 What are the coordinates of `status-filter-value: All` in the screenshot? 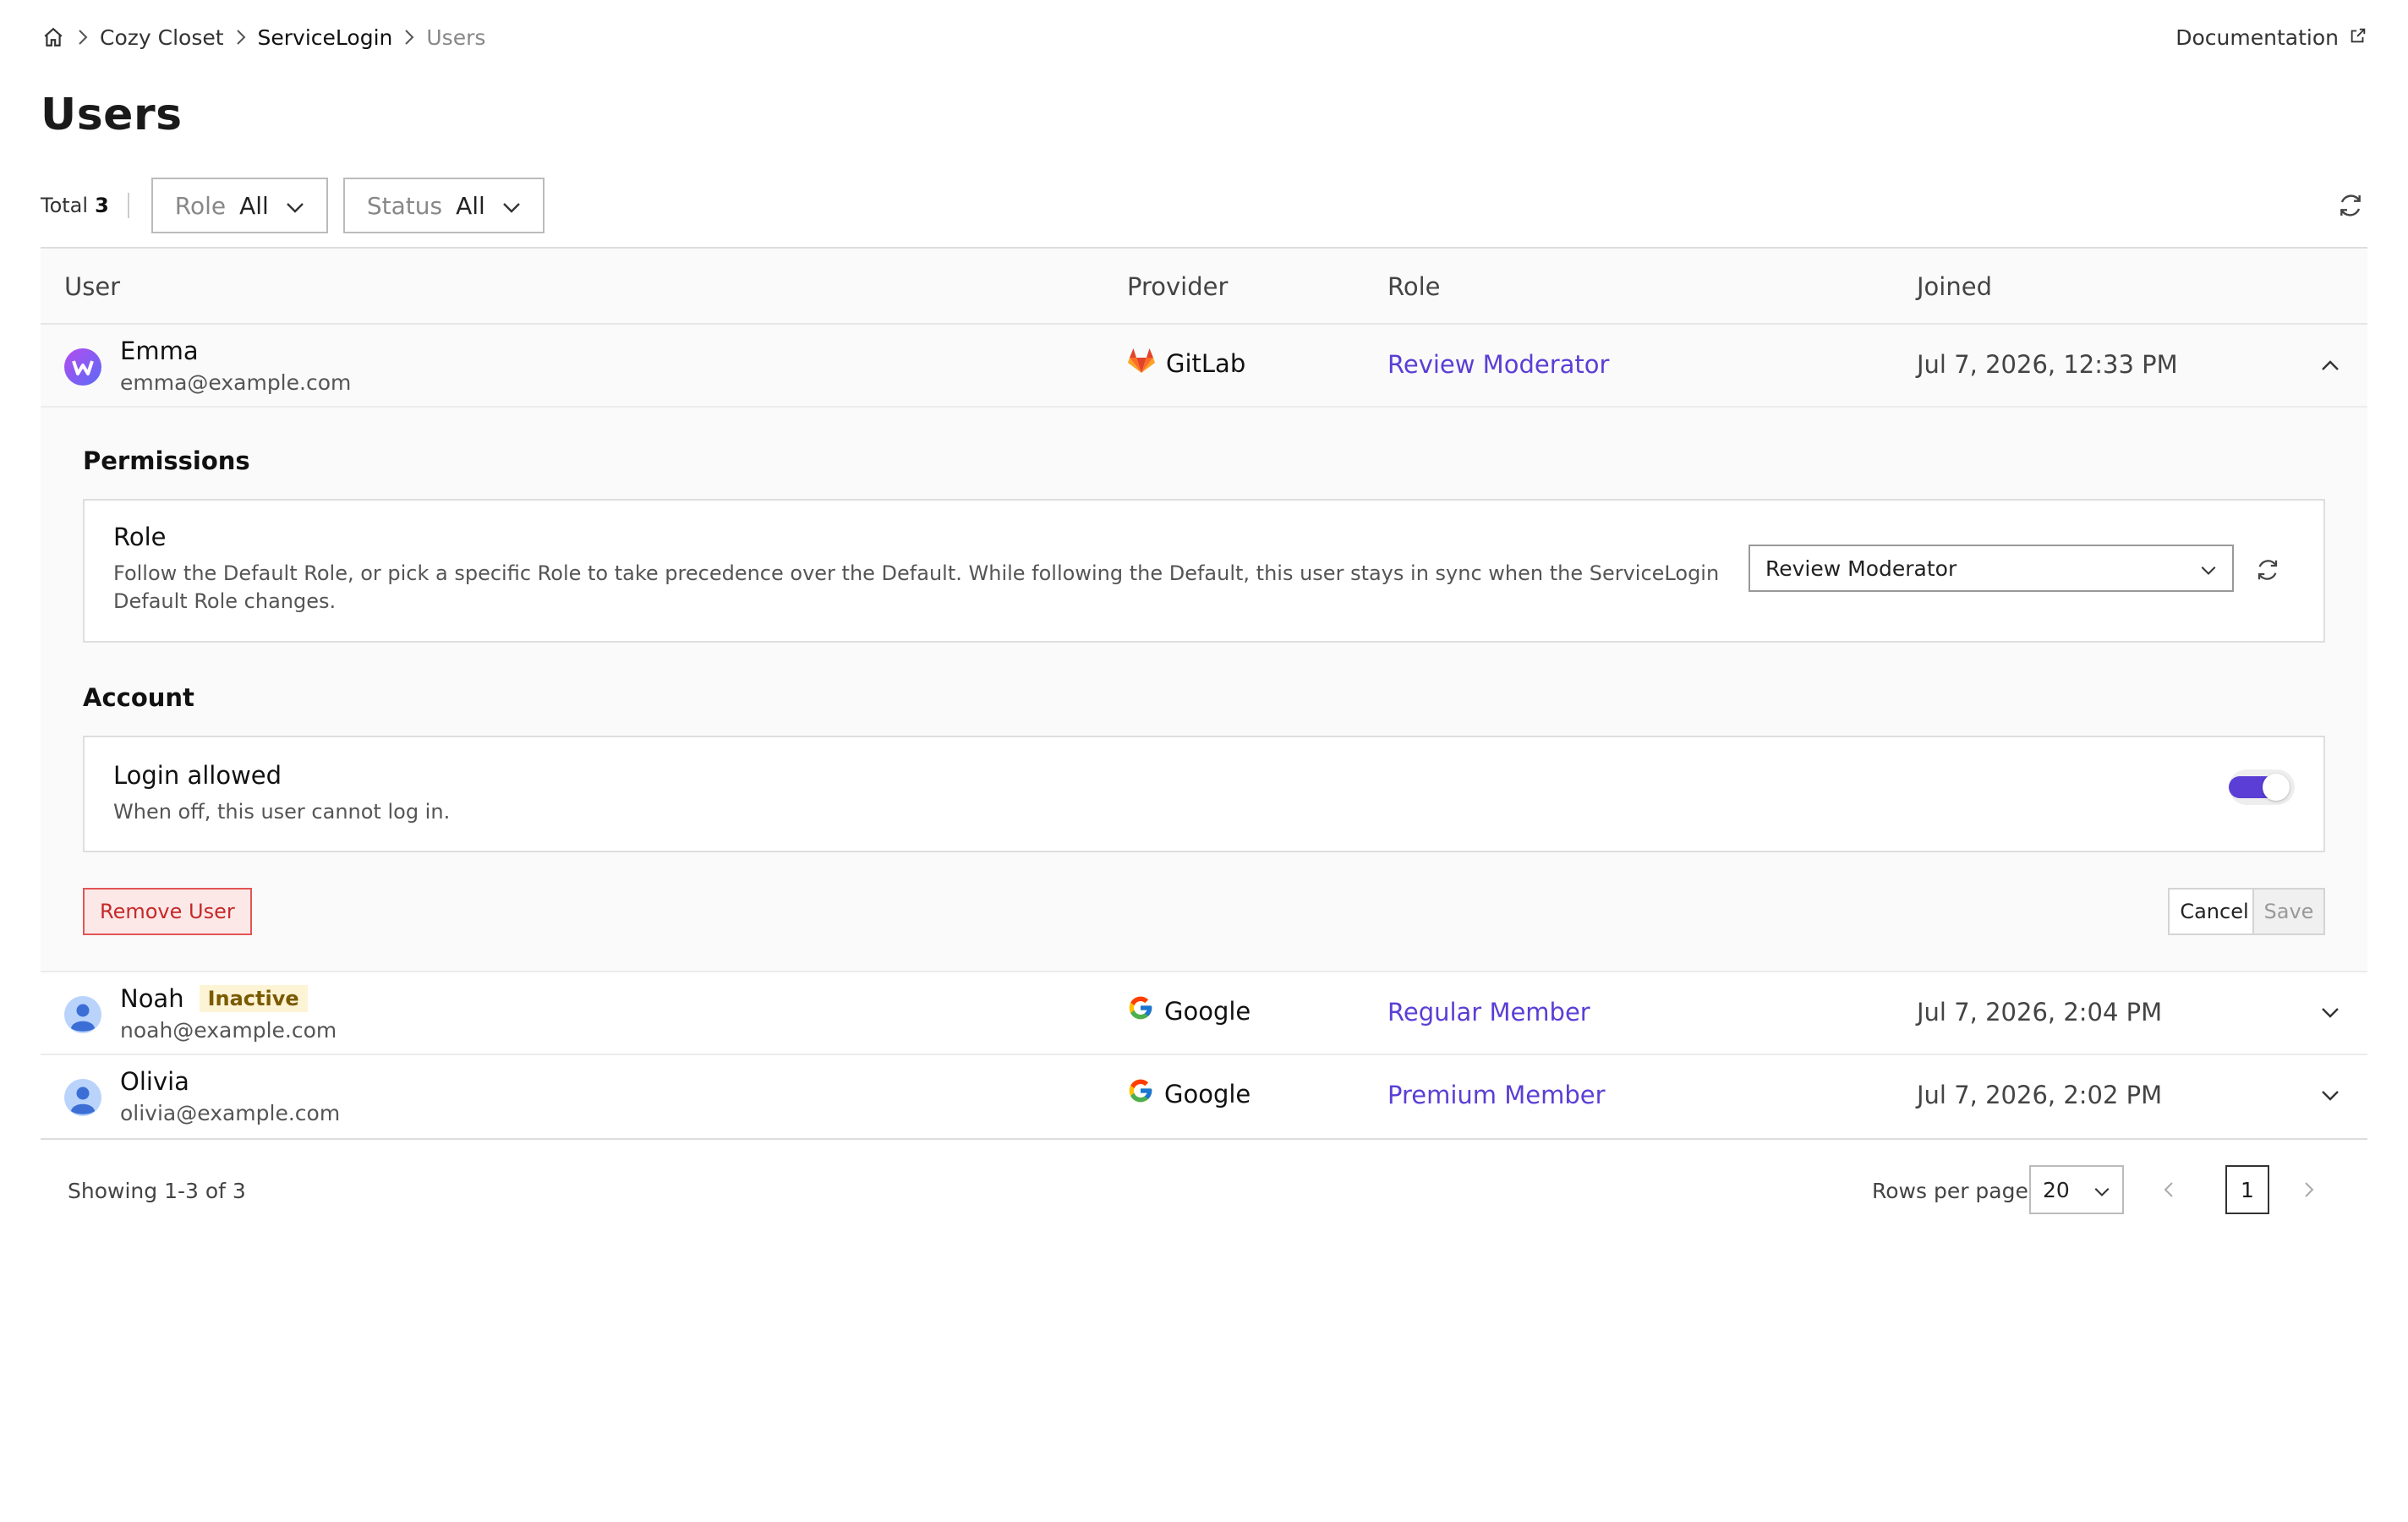 It's located at (470, 205).